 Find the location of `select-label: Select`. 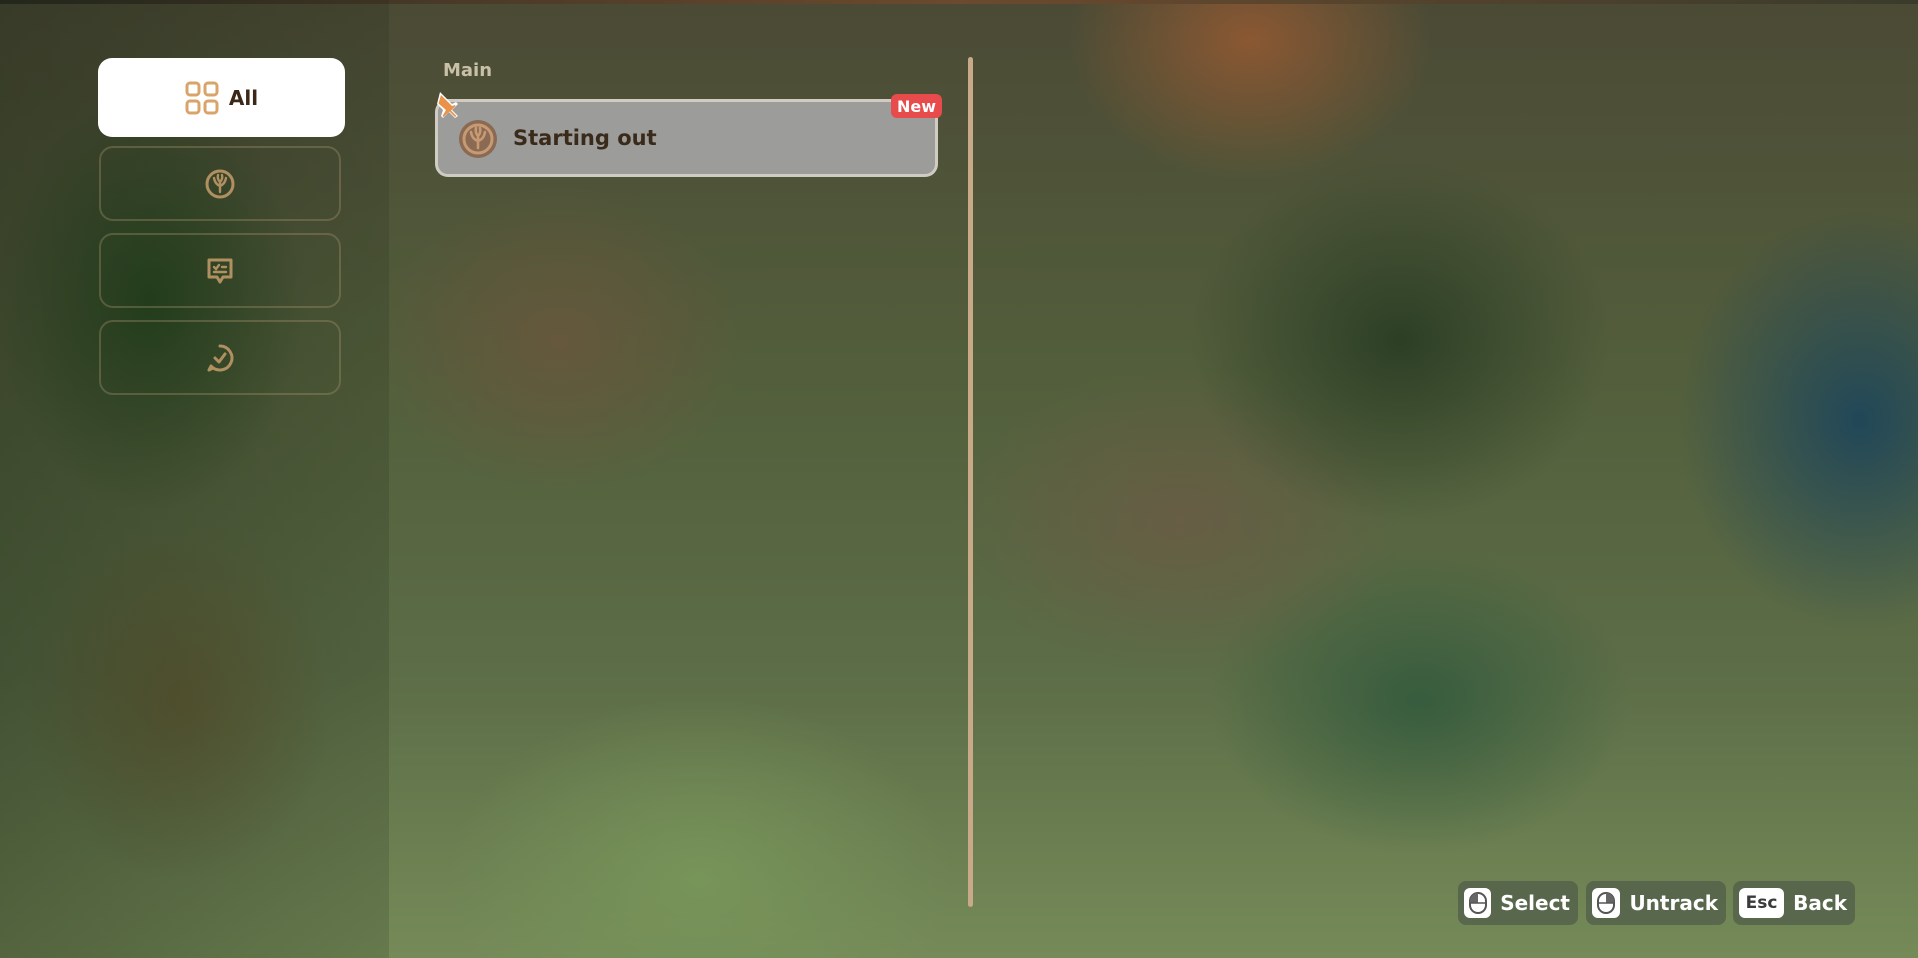

select-label: Select is located at coordinates (1535, 903).